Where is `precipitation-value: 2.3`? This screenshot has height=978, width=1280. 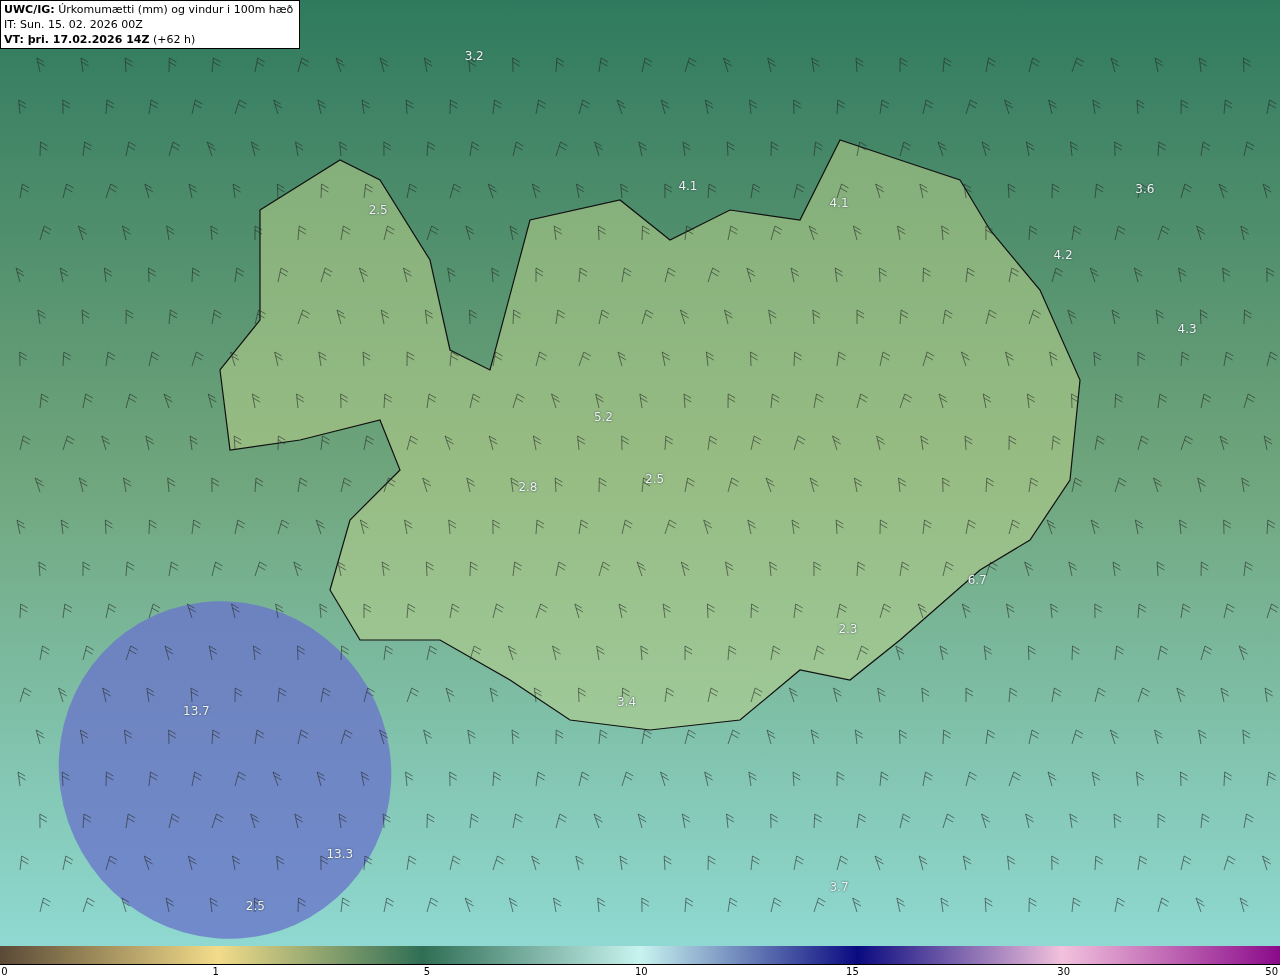
precipitation-value: 2.3 is located at coordinates (848, 629).